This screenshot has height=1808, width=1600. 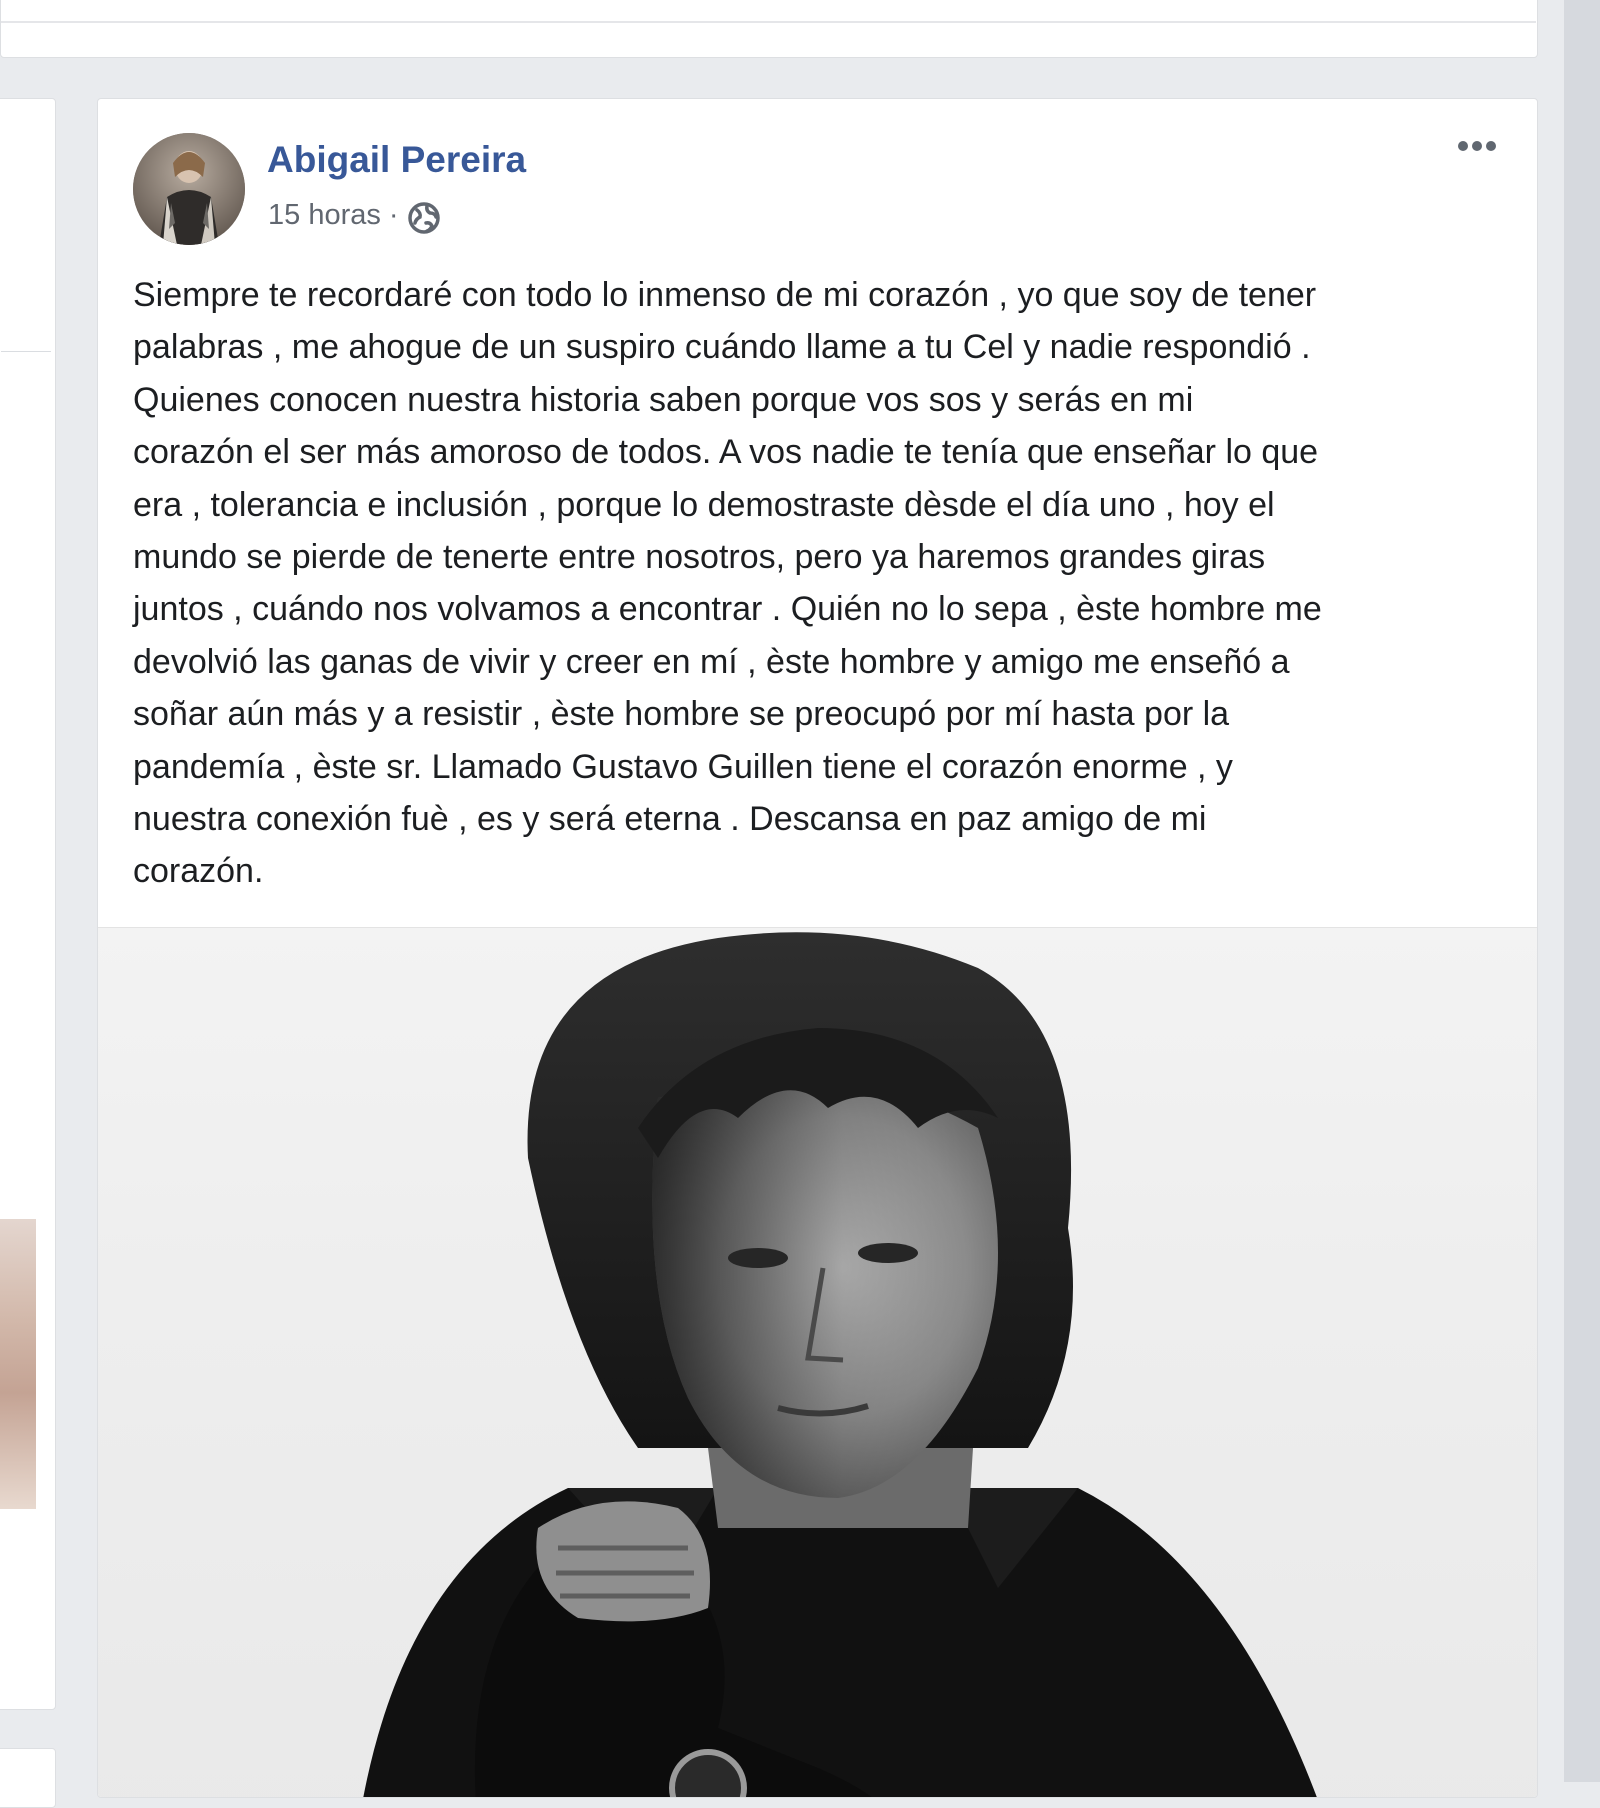 What do you see at coordinates (198, 871) in the screenshot?
I see `post-text-line: corazón.` at bounding box center [198, 871].